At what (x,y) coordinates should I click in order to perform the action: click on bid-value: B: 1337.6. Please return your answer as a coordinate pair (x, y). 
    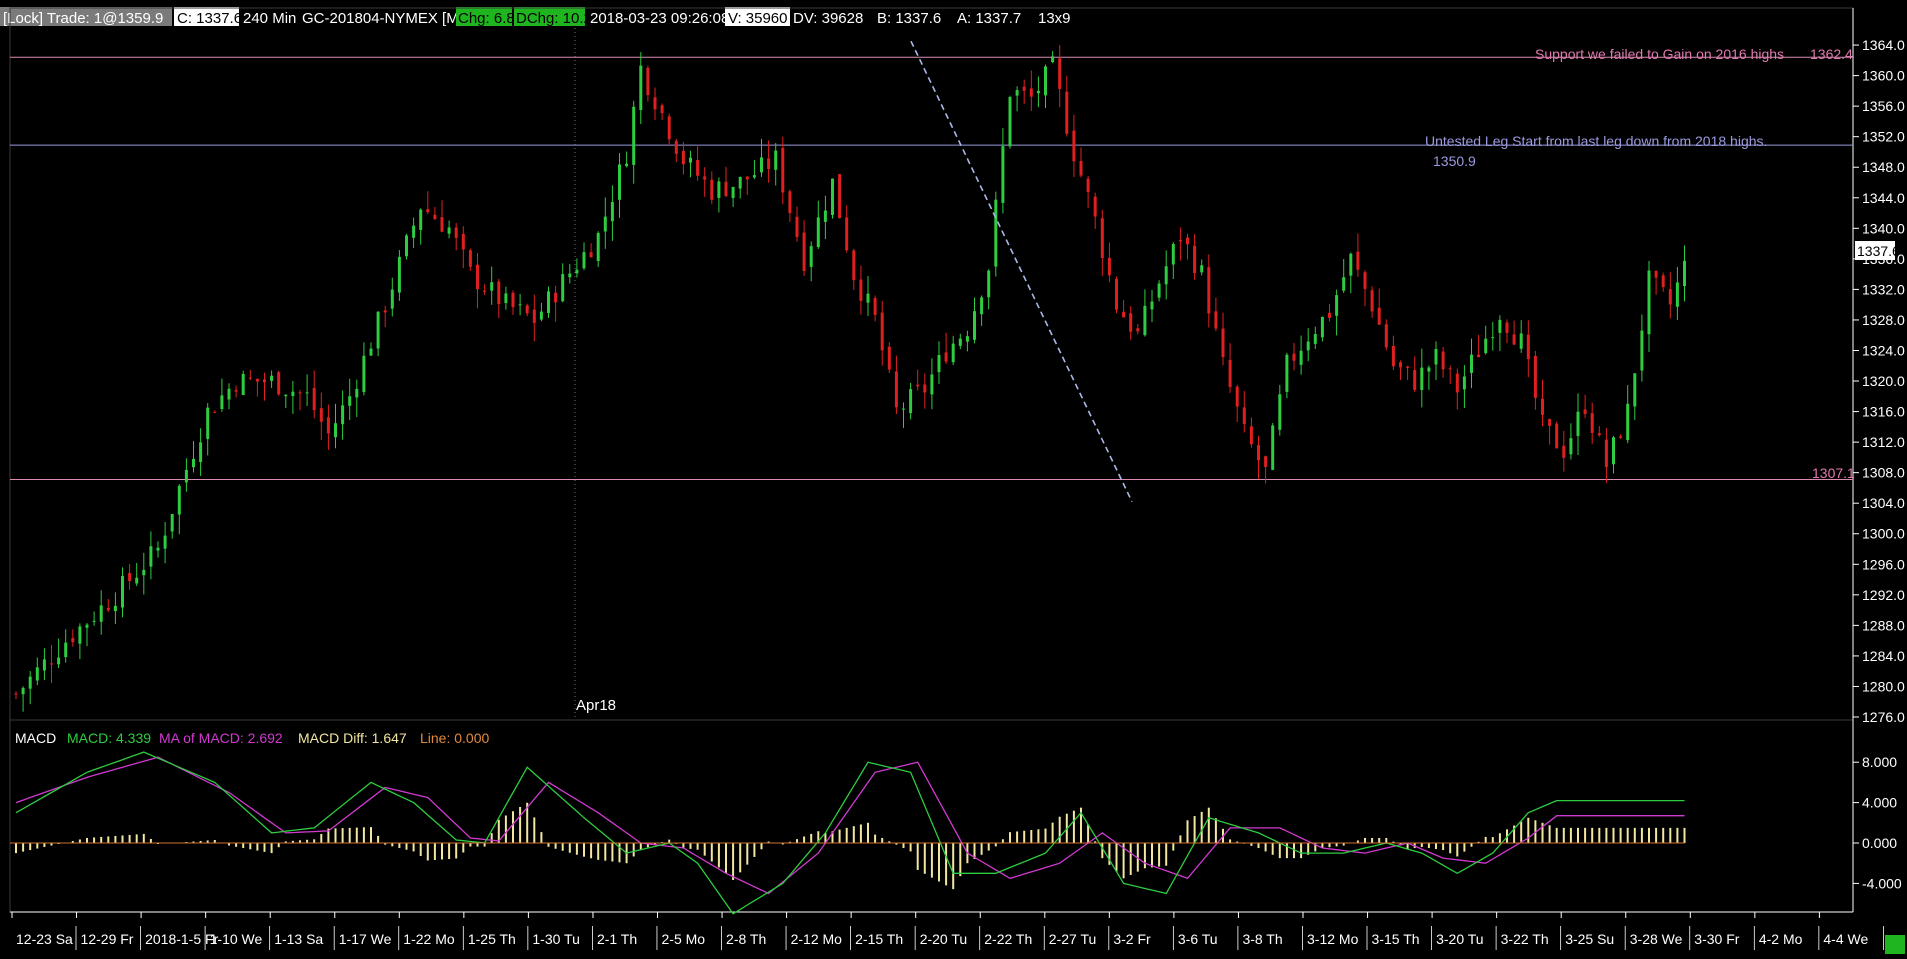
    Looking at the image, I should click on (909, 18).